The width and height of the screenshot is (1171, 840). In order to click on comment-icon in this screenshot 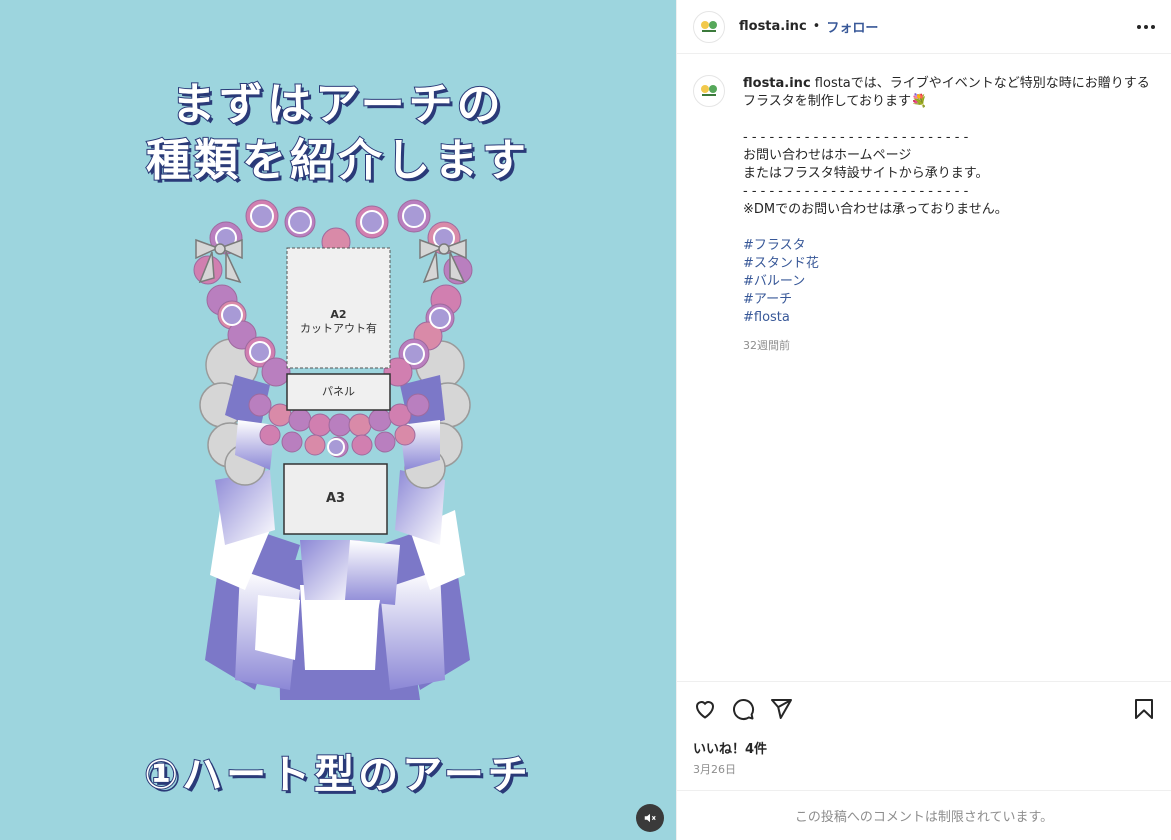, I will do `click(744, 709)`.